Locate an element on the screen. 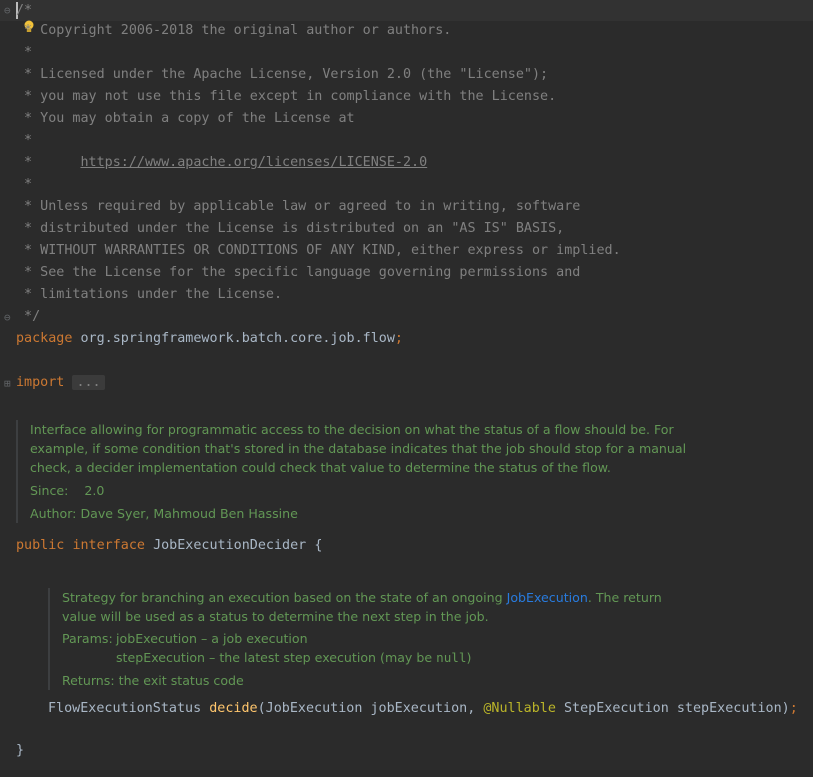  open-brace: { is located at coordinates (318, 545).